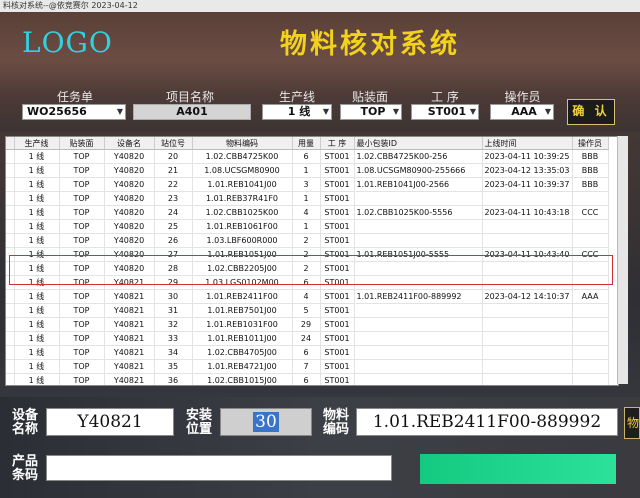 This screenshot has width=640, height=498. What do you see at coordinates (242, 212) in the screenshot?
I see `table-cell: 1.02.CBB1025K00` at bounding box center [242, 212].